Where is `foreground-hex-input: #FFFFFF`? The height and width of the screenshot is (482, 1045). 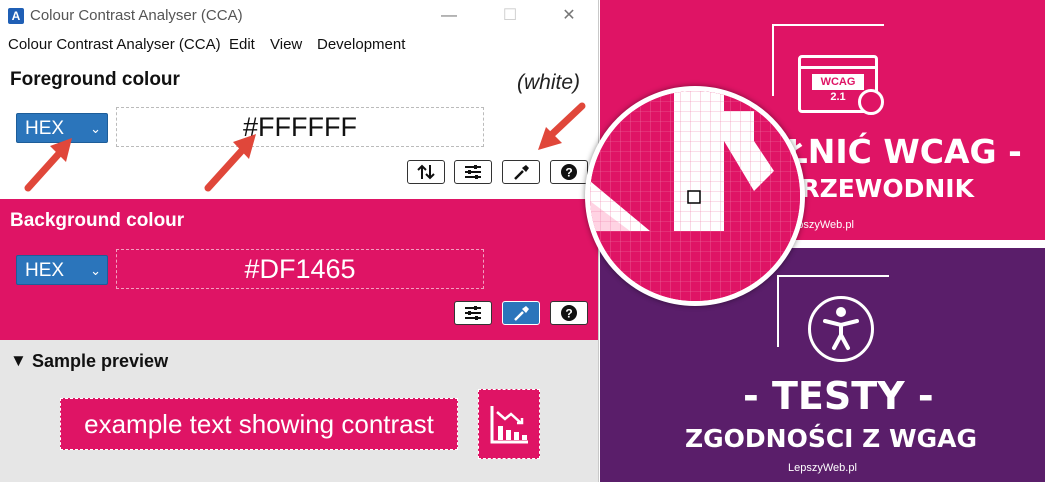
foreground-hex-input: #FFFFFF is located at coordinates (300, 127).